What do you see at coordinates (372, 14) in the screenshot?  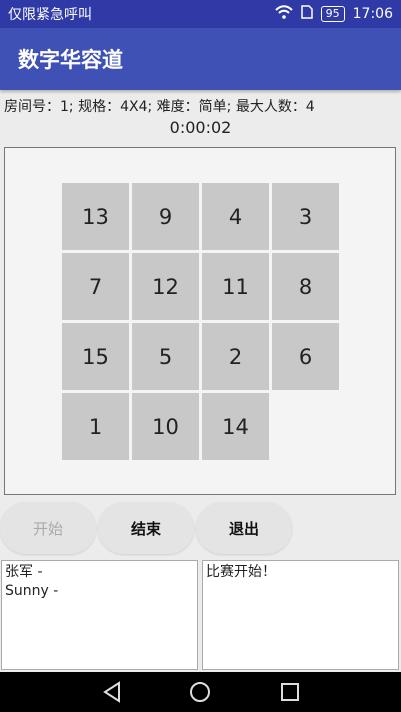 I see `clock: 17:06` at bounding box center [372, 14].